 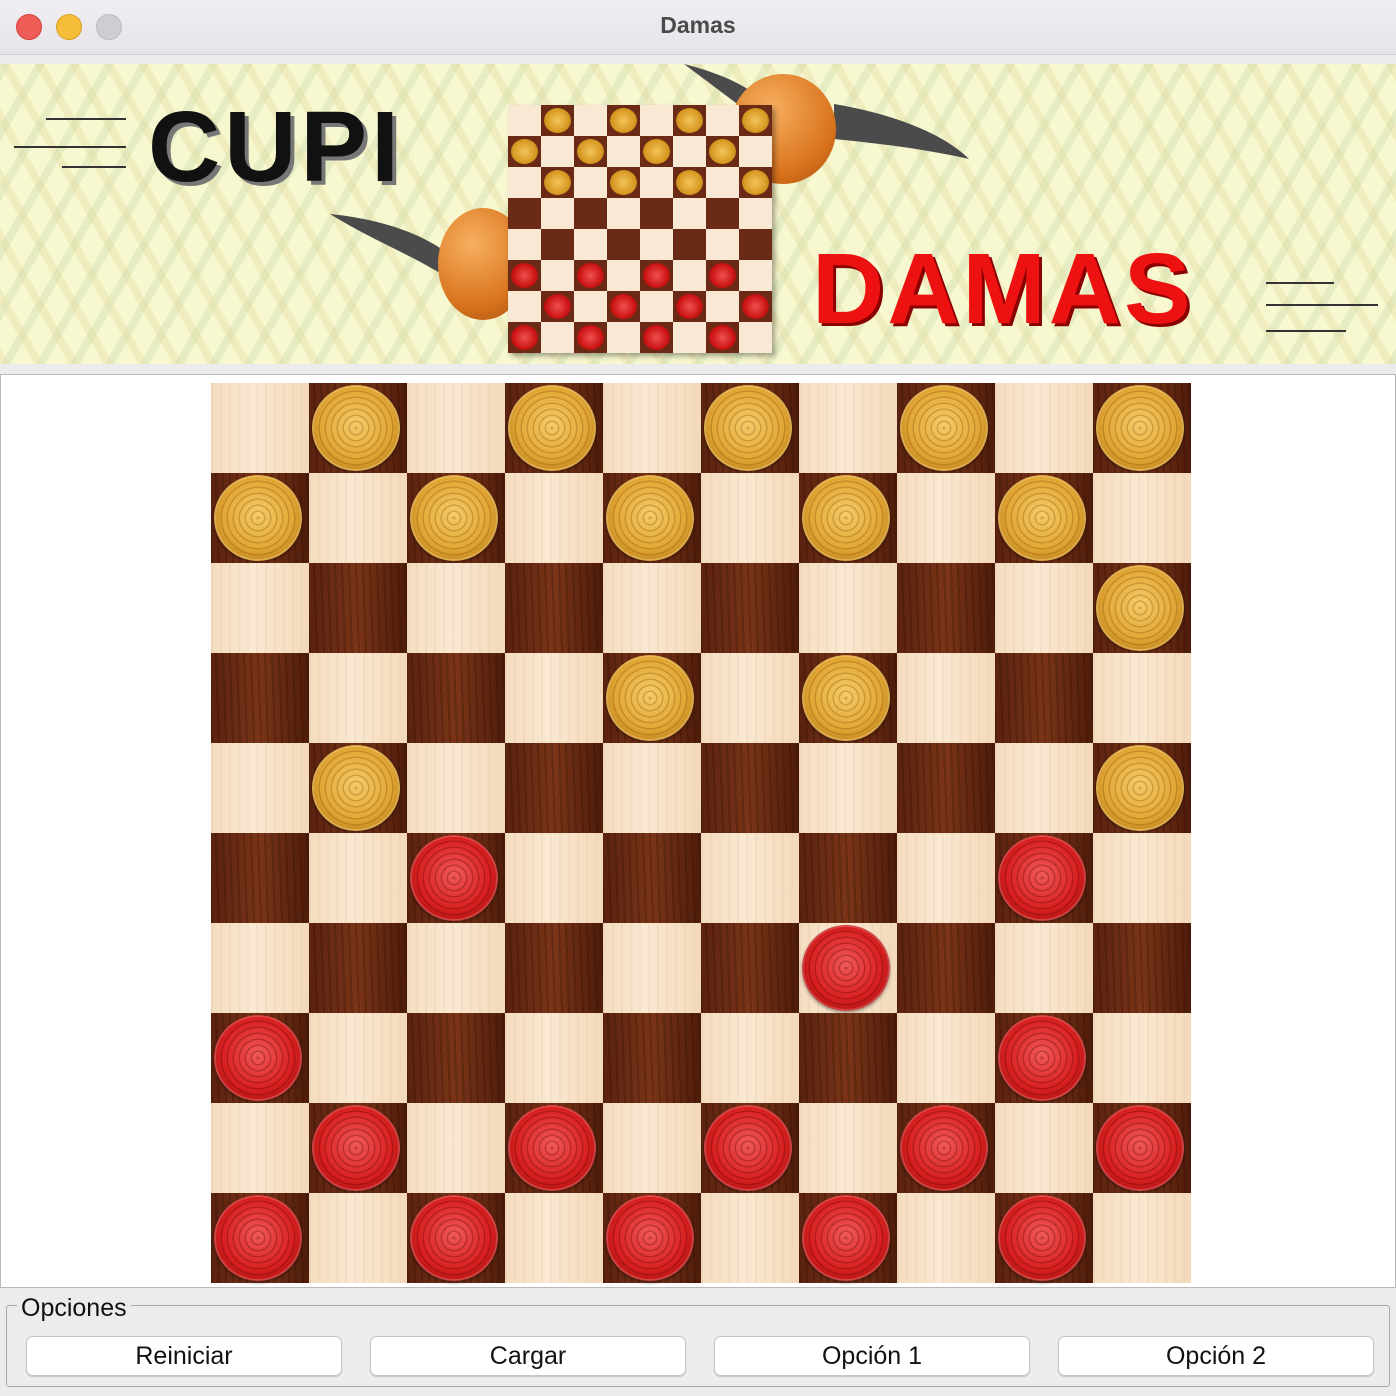 What do you see at coordinates (1216, 1356) in the screenshot?
I see `opcion-2-button: Opción 2` at bounding box center [1216, 1356].